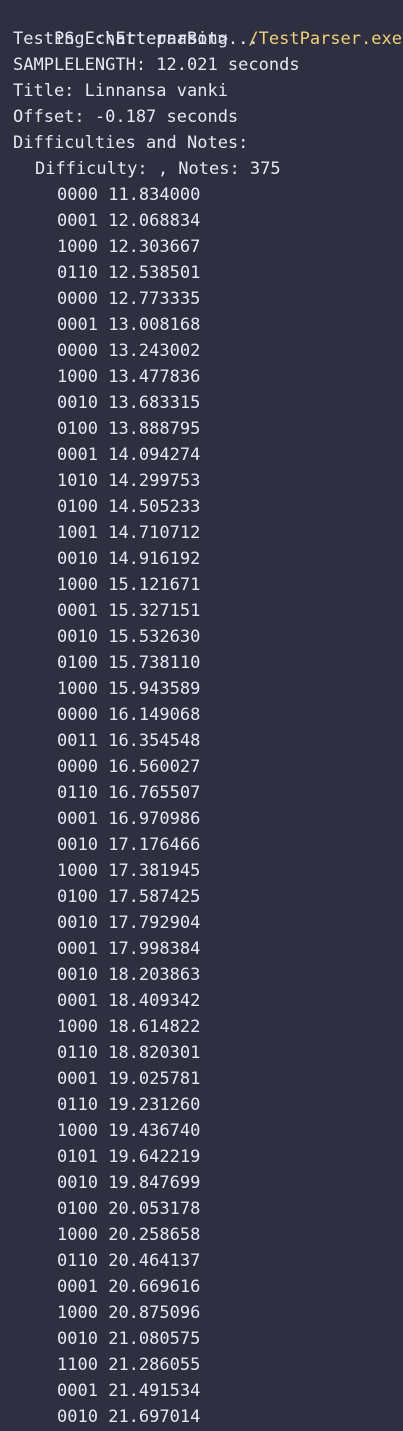 This screenshot has width=403, height=1431. Describe the element at coordinates (154, 351) in the screenshot. I see `note-time: 13.243002` at that location.